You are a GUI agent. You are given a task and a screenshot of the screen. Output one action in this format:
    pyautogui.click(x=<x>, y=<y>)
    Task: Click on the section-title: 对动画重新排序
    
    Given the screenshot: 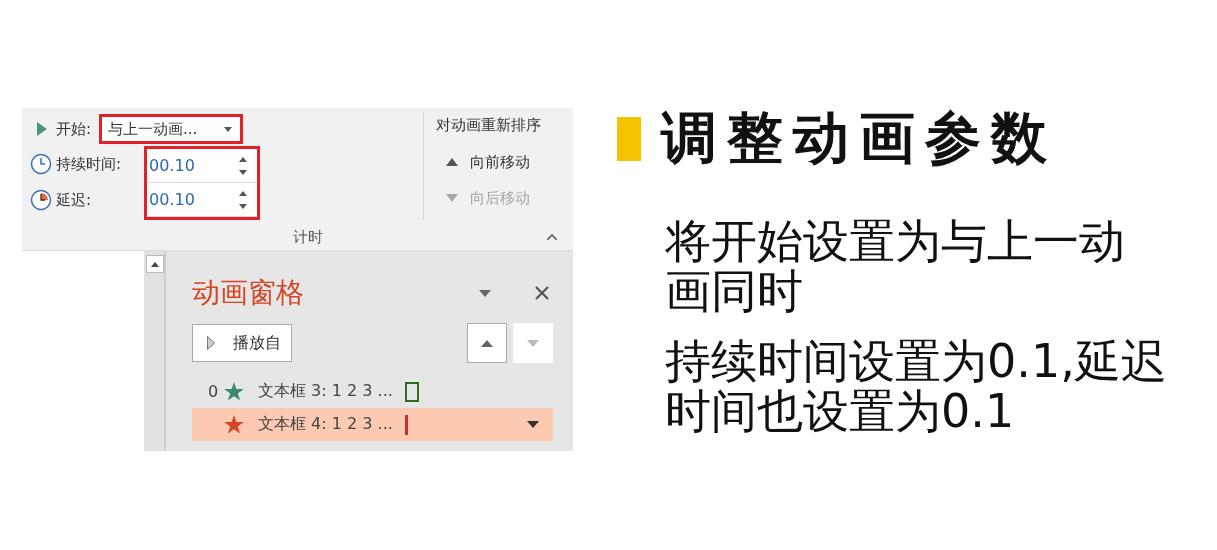 What is the action you would take?
    pyautogui.click(x=488, y=126)
    